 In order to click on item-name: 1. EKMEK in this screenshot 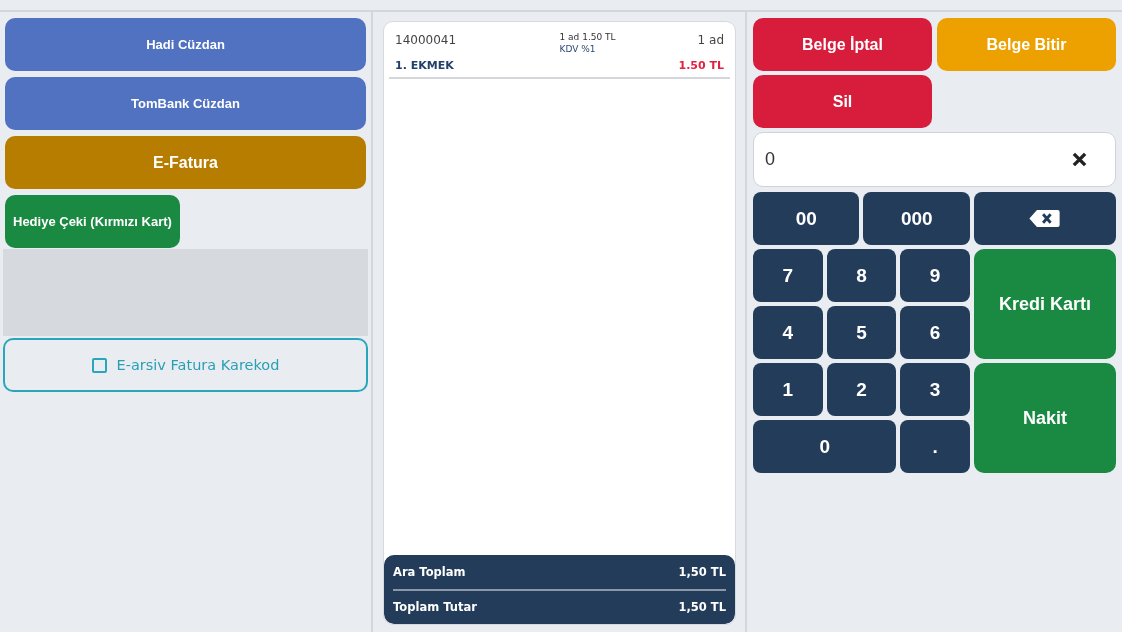, I will do `click(424, 65)`.